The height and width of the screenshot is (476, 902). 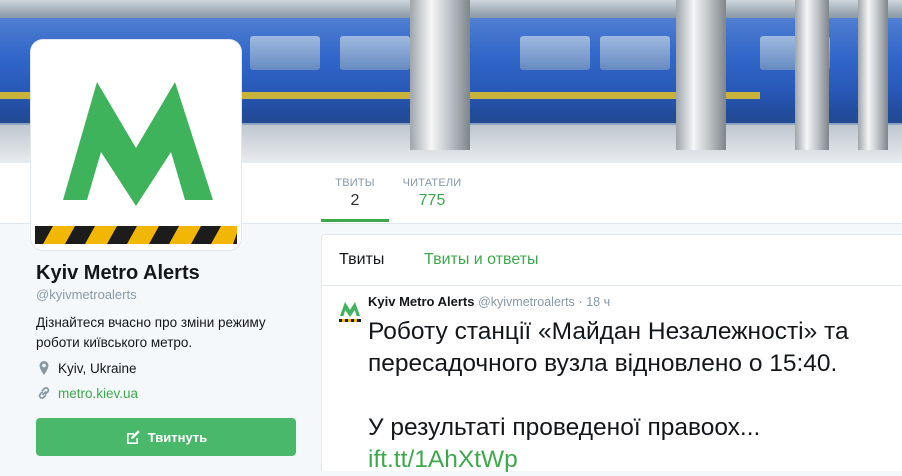 What do you see at coordinates (526, 302) in the screenshot?
I see `tweet-author-handle: @kyivmetroalerts` at bounding box center [526, 302].